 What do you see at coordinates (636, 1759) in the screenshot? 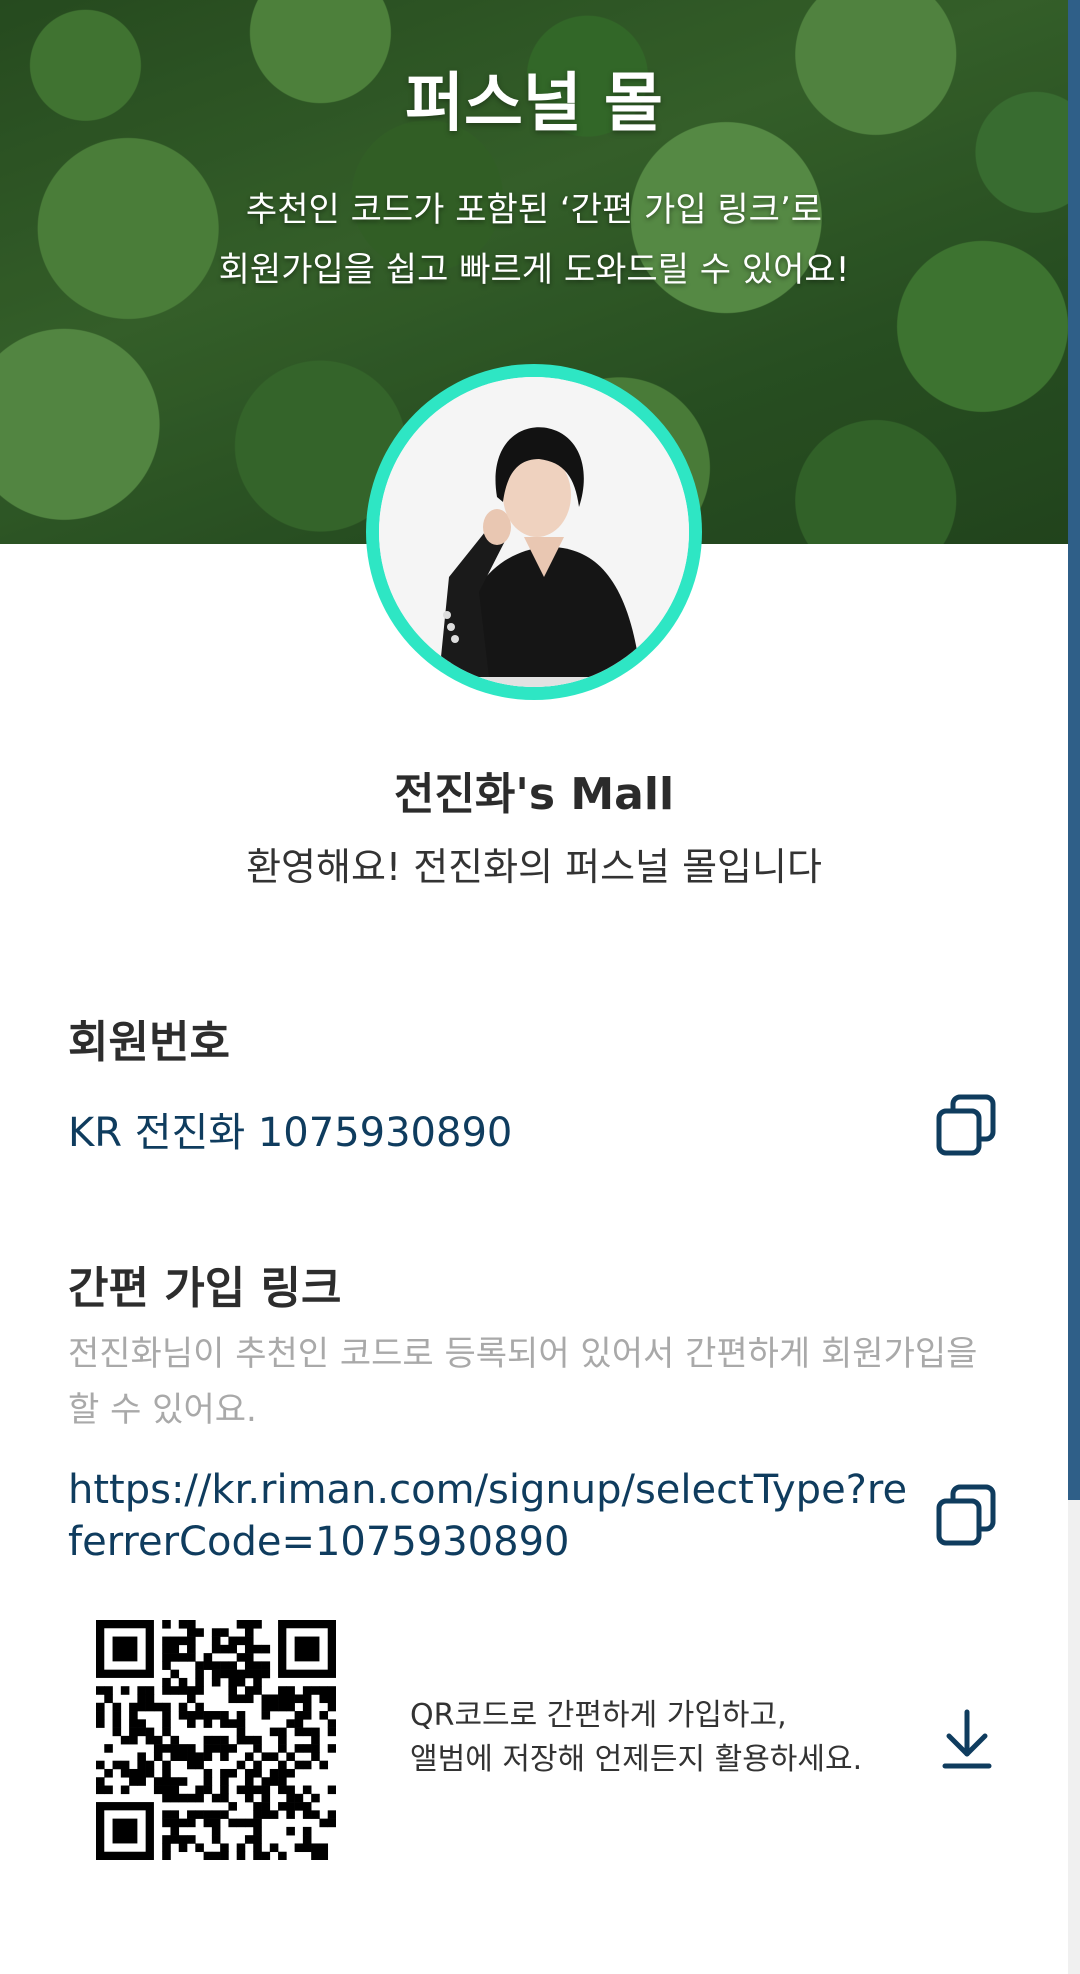
I see `qr-note-line2: 앨범에 저장해 언제든지 활용하세요.` at bounding box center [636, 1759].